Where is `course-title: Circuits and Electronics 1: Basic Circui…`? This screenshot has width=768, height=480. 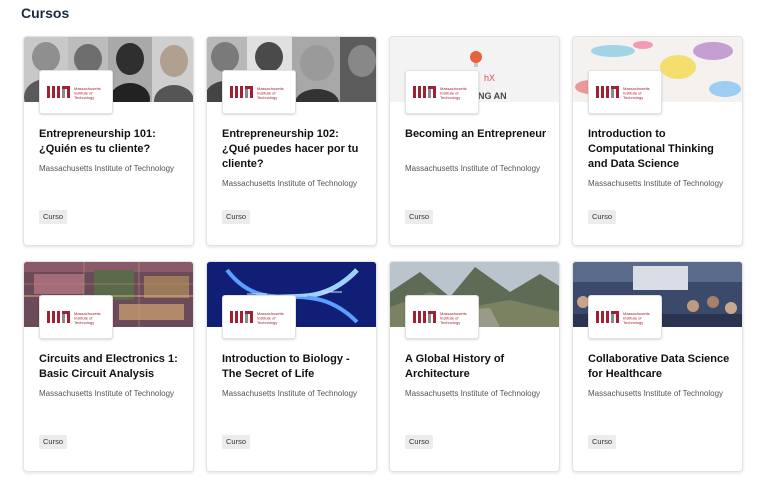 course-title: Circuits and Electronics 1: Basic Circui… is located at coordinates (110, 367).